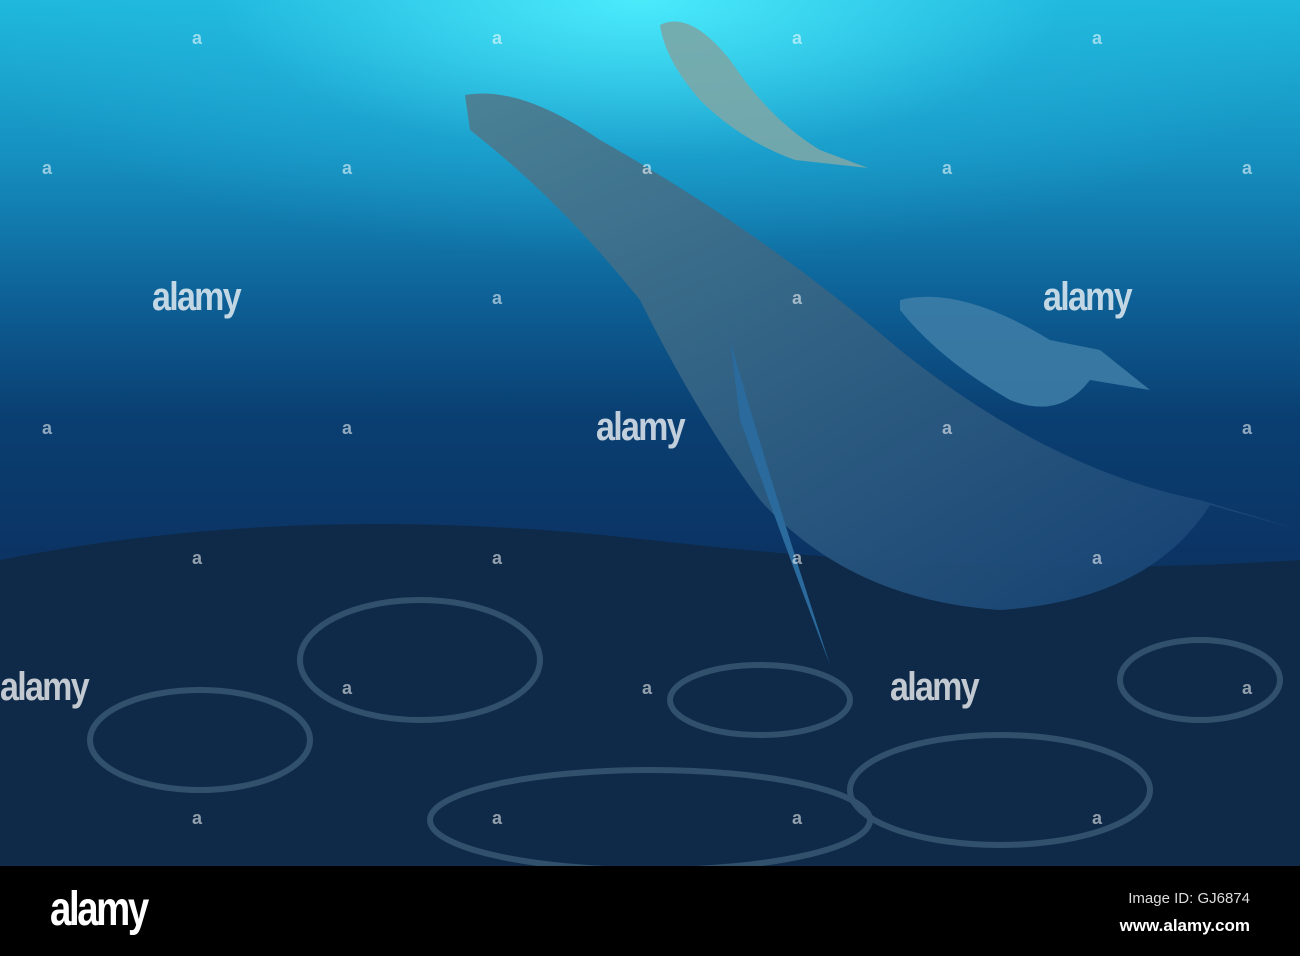 The image size is (1300, 956). I want to click on alamy-logo: alamy, so click(99, 909).